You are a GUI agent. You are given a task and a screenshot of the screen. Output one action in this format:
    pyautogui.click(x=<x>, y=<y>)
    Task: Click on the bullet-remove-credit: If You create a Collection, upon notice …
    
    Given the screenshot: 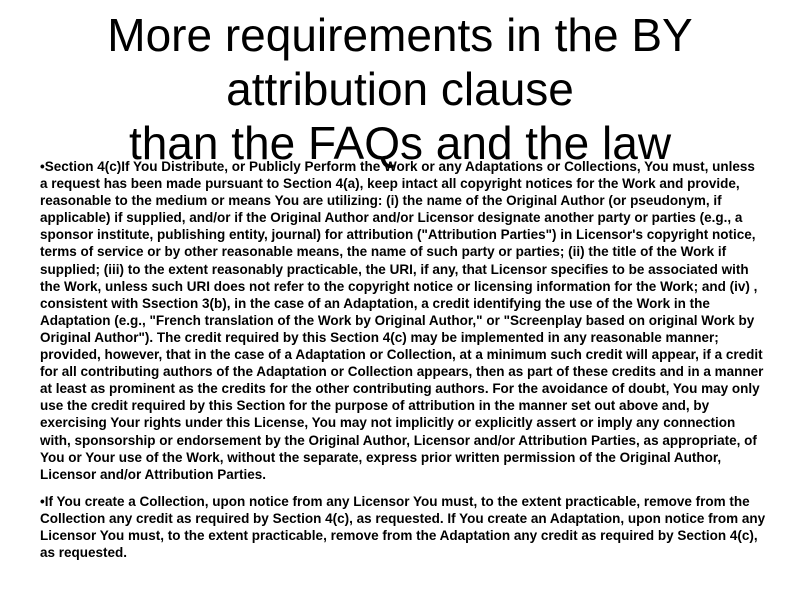 What is the action you would take?
    pyautogui.click(x=403, y=527)
    